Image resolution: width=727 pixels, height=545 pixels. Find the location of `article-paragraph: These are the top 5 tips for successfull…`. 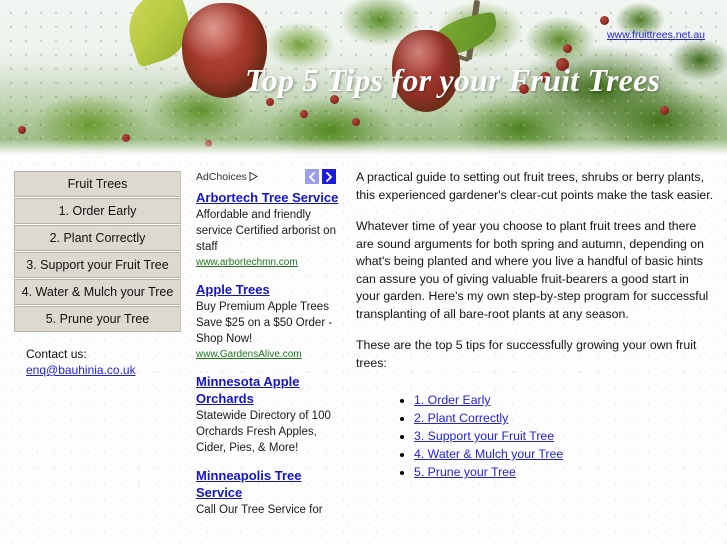

article-paragraph: These are the top 5 tips for successfull… is located at coordinates (526, 354).